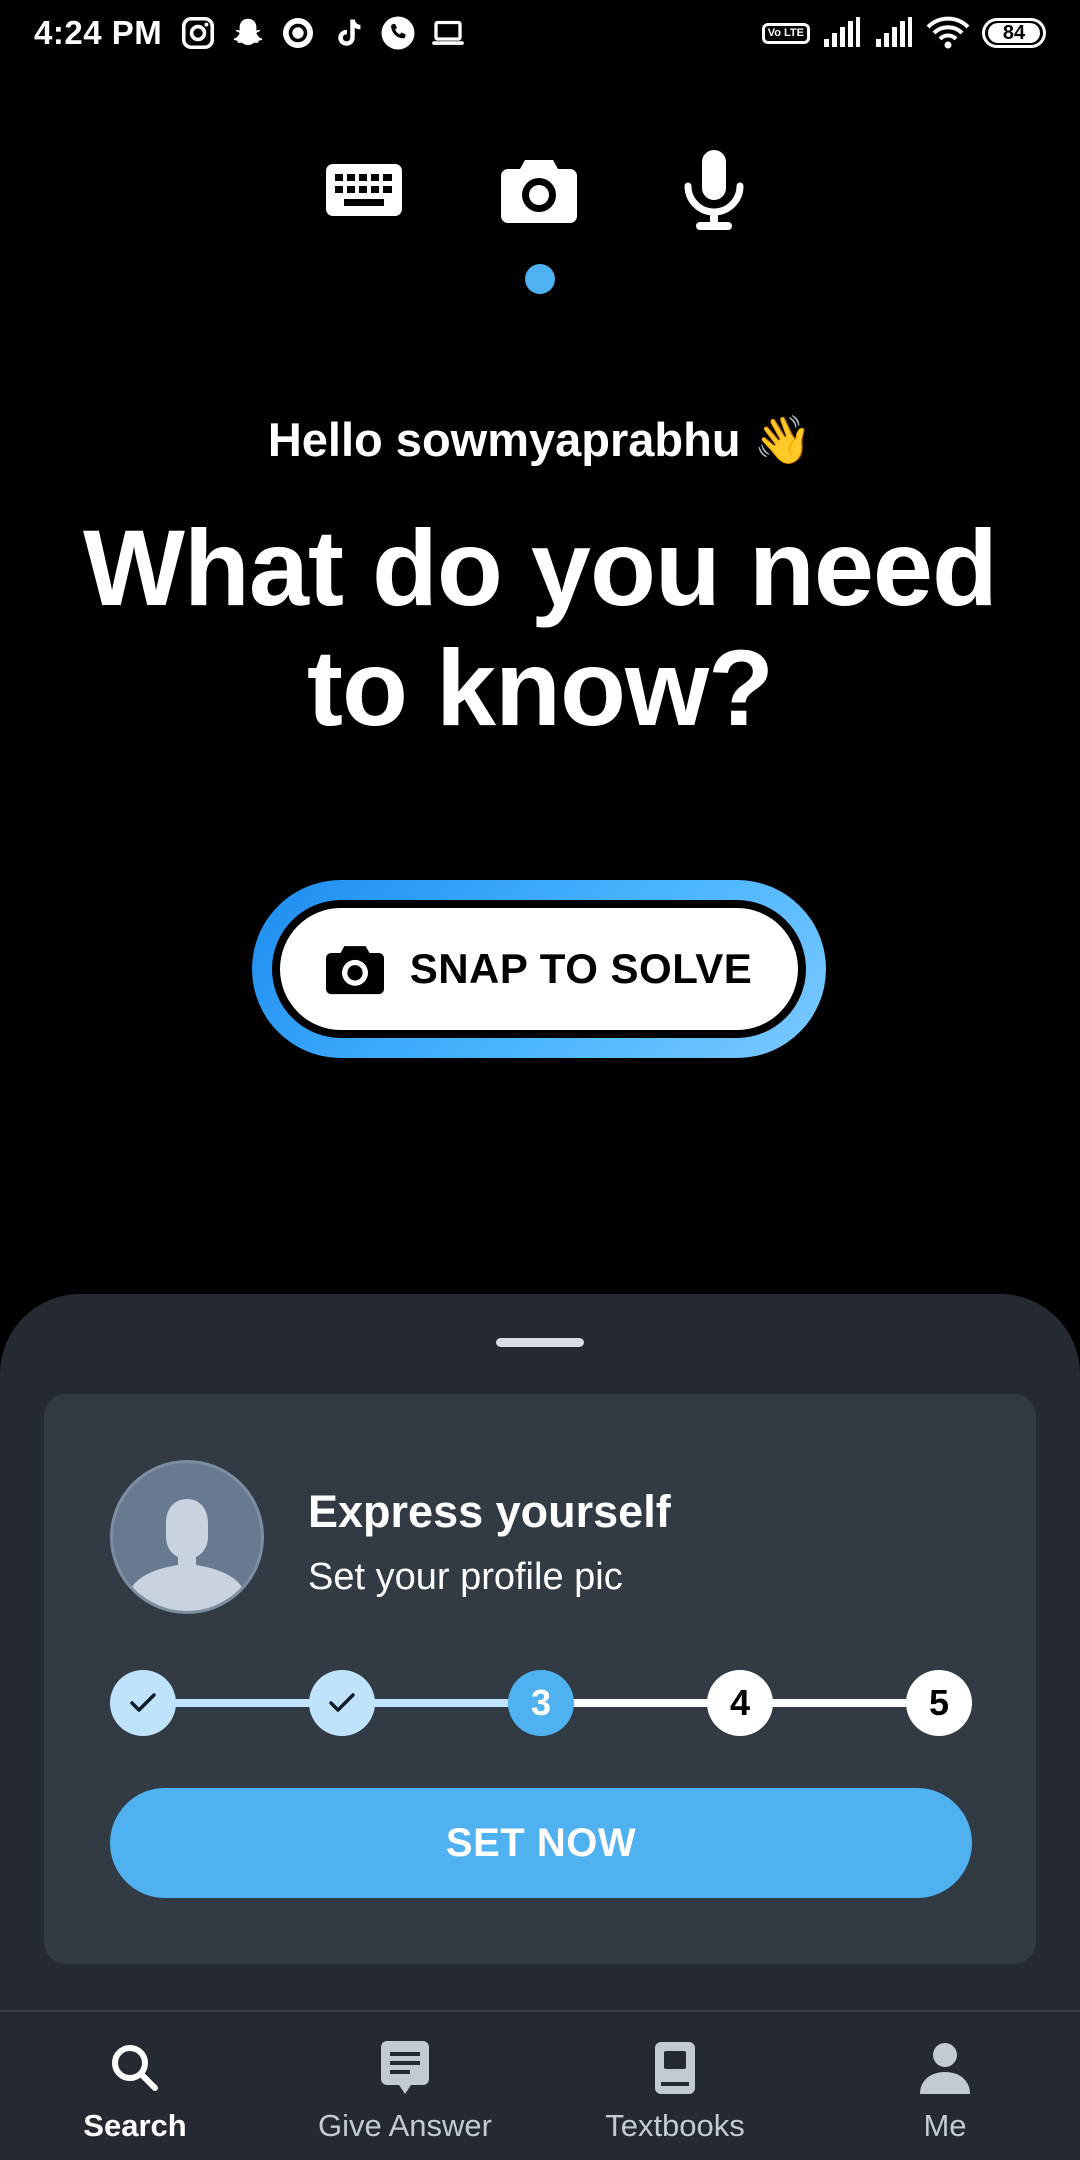 The height and width of the screenshot is (2160, 1080). What do you see at coordinates (248, 31) in the screenshot?
I see `snapchat-icon` at bounding box center [248, 31].